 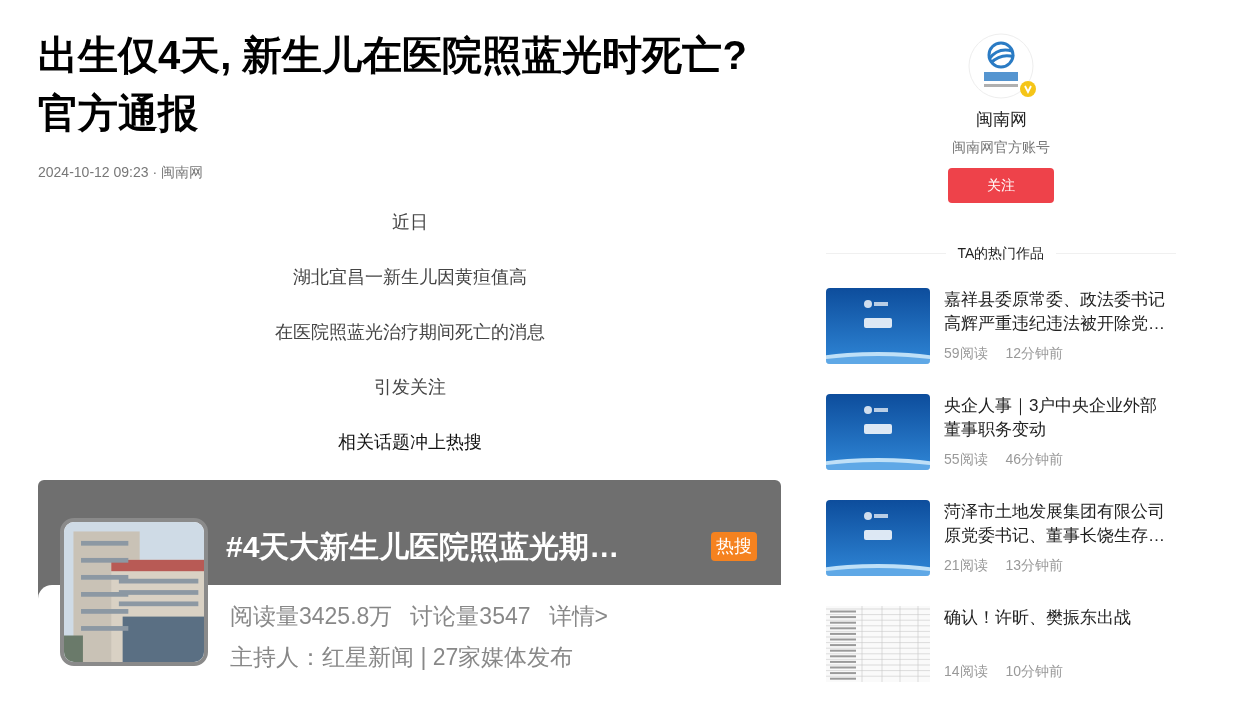 I want to click on topic-stat: 阅读量3425.8万, so click(x=311, y=616).